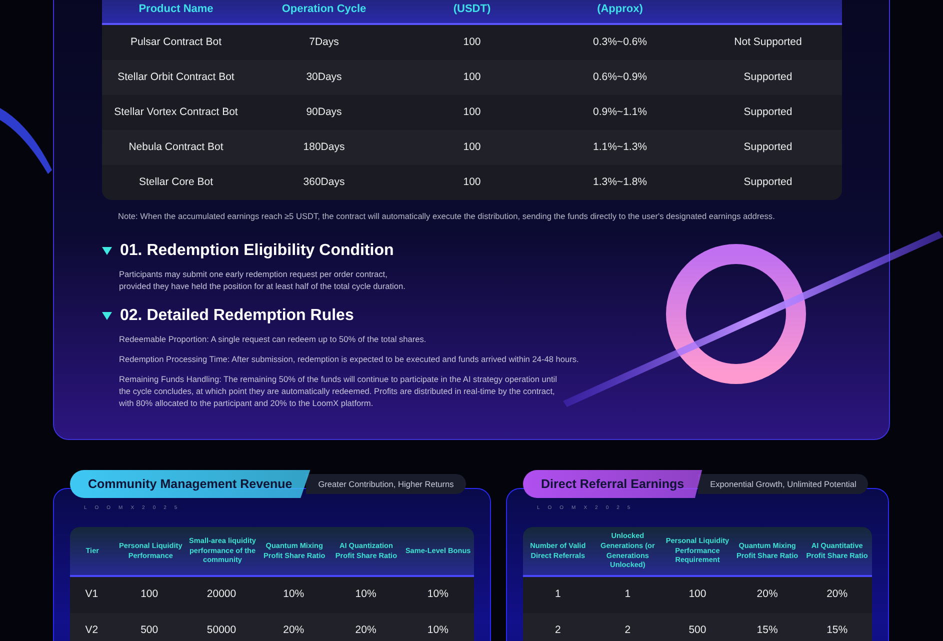 The height and width of the screenshot is (641, 943). Describe the element at coordinates (338, 391) in the screenshot. I see `paragraph: Remaining Funds Handling: The remaining 50% of the funds will continue to participate in the AI strategy operation until the cycle concludes, at which point they are automatically redeemed. Profits are distributed in real-time by the contract, with 80% allocated to the participant and 20% to the LoomX platform.` at that location.